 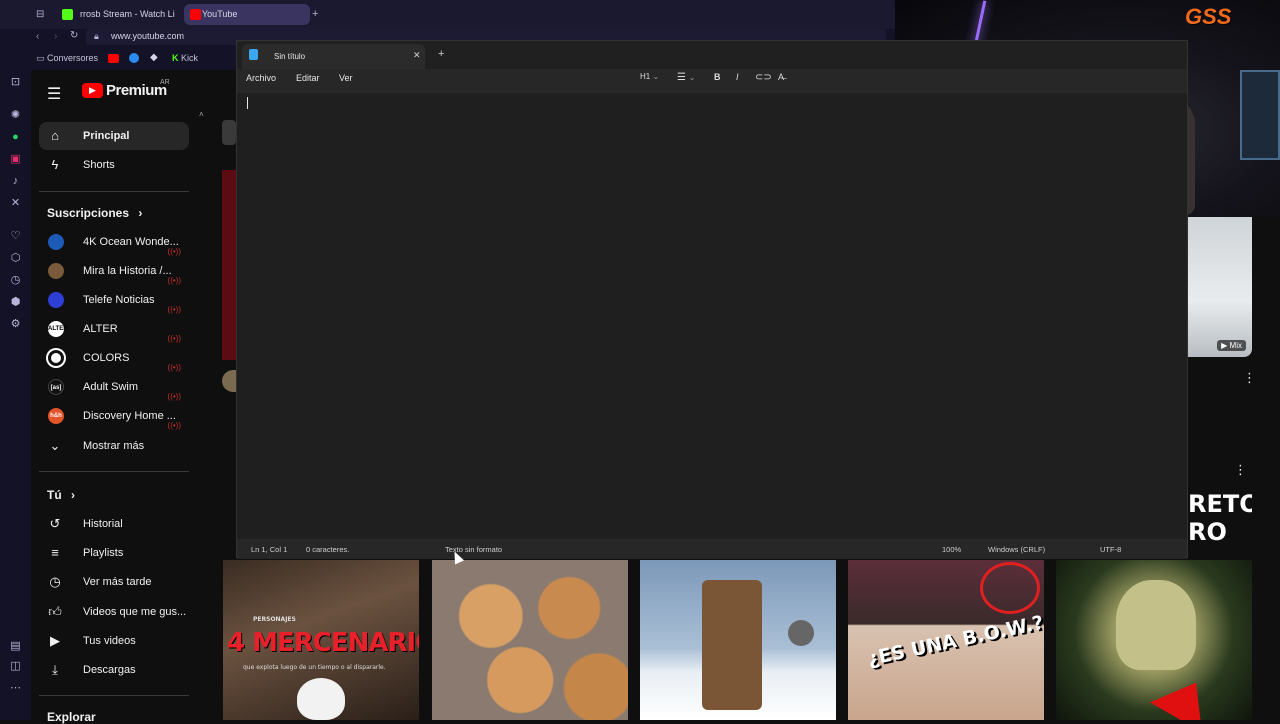 I want to click on subscription-item: ALTER ALTER ((•)), so click(x=114, y=329).